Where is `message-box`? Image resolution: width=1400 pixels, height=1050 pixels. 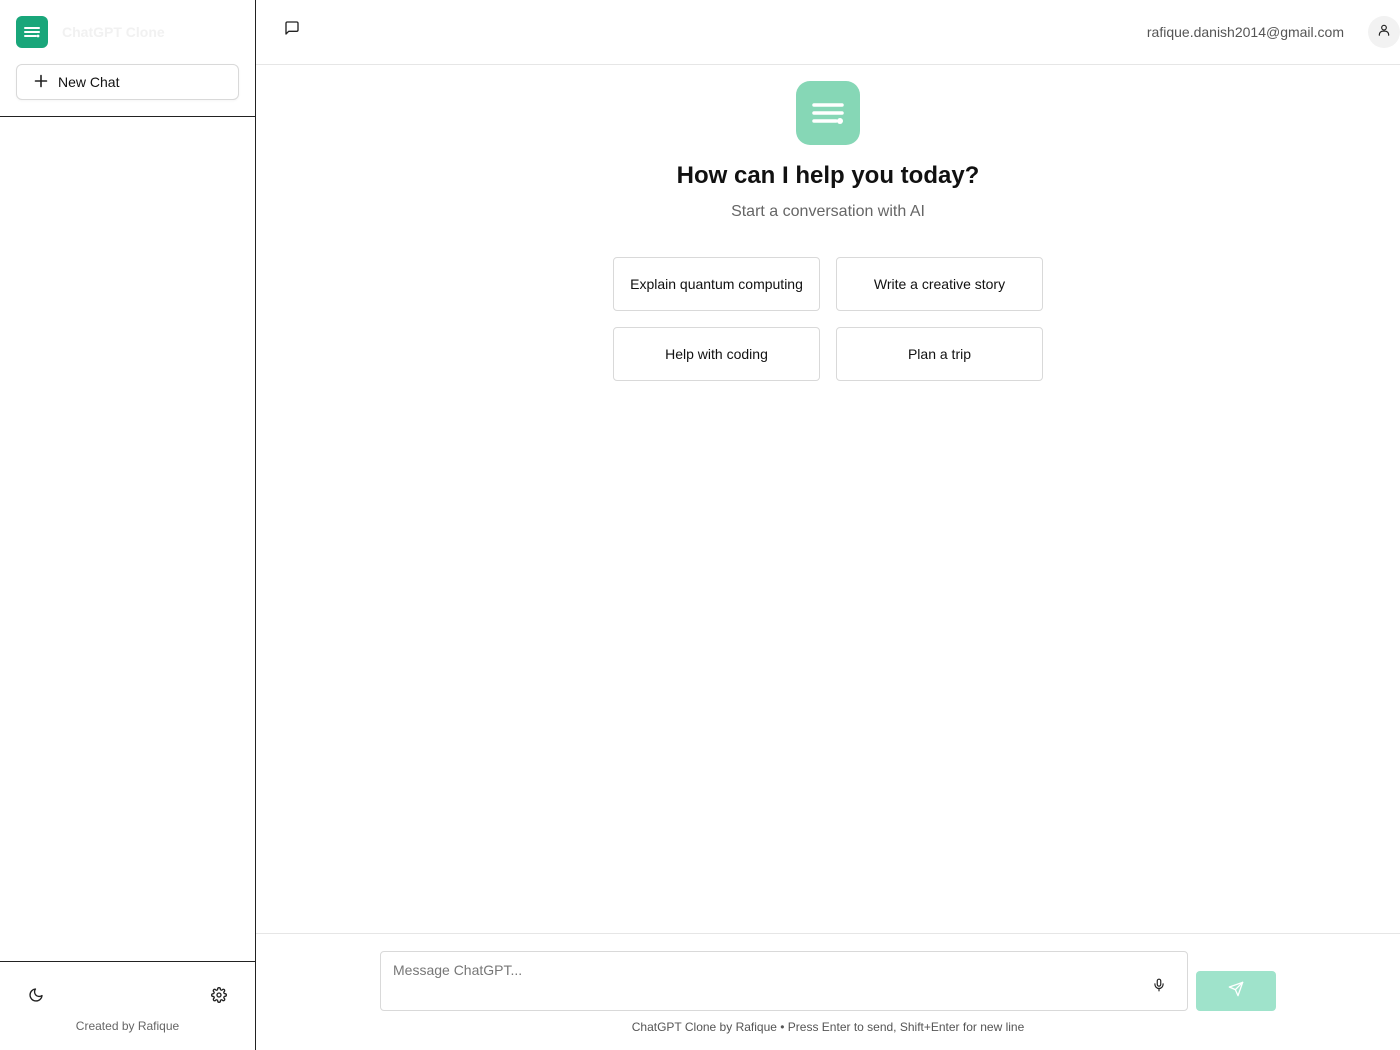 message-box is located at coordinates (784, 981).